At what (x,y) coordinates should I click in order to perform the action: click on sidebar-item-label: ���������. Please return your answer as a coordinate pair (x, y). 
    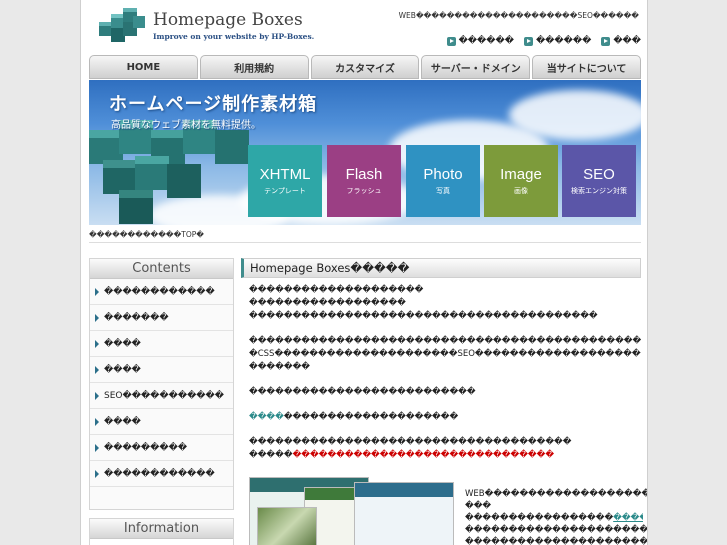
    Looking at the image, I should click on (146, 447).